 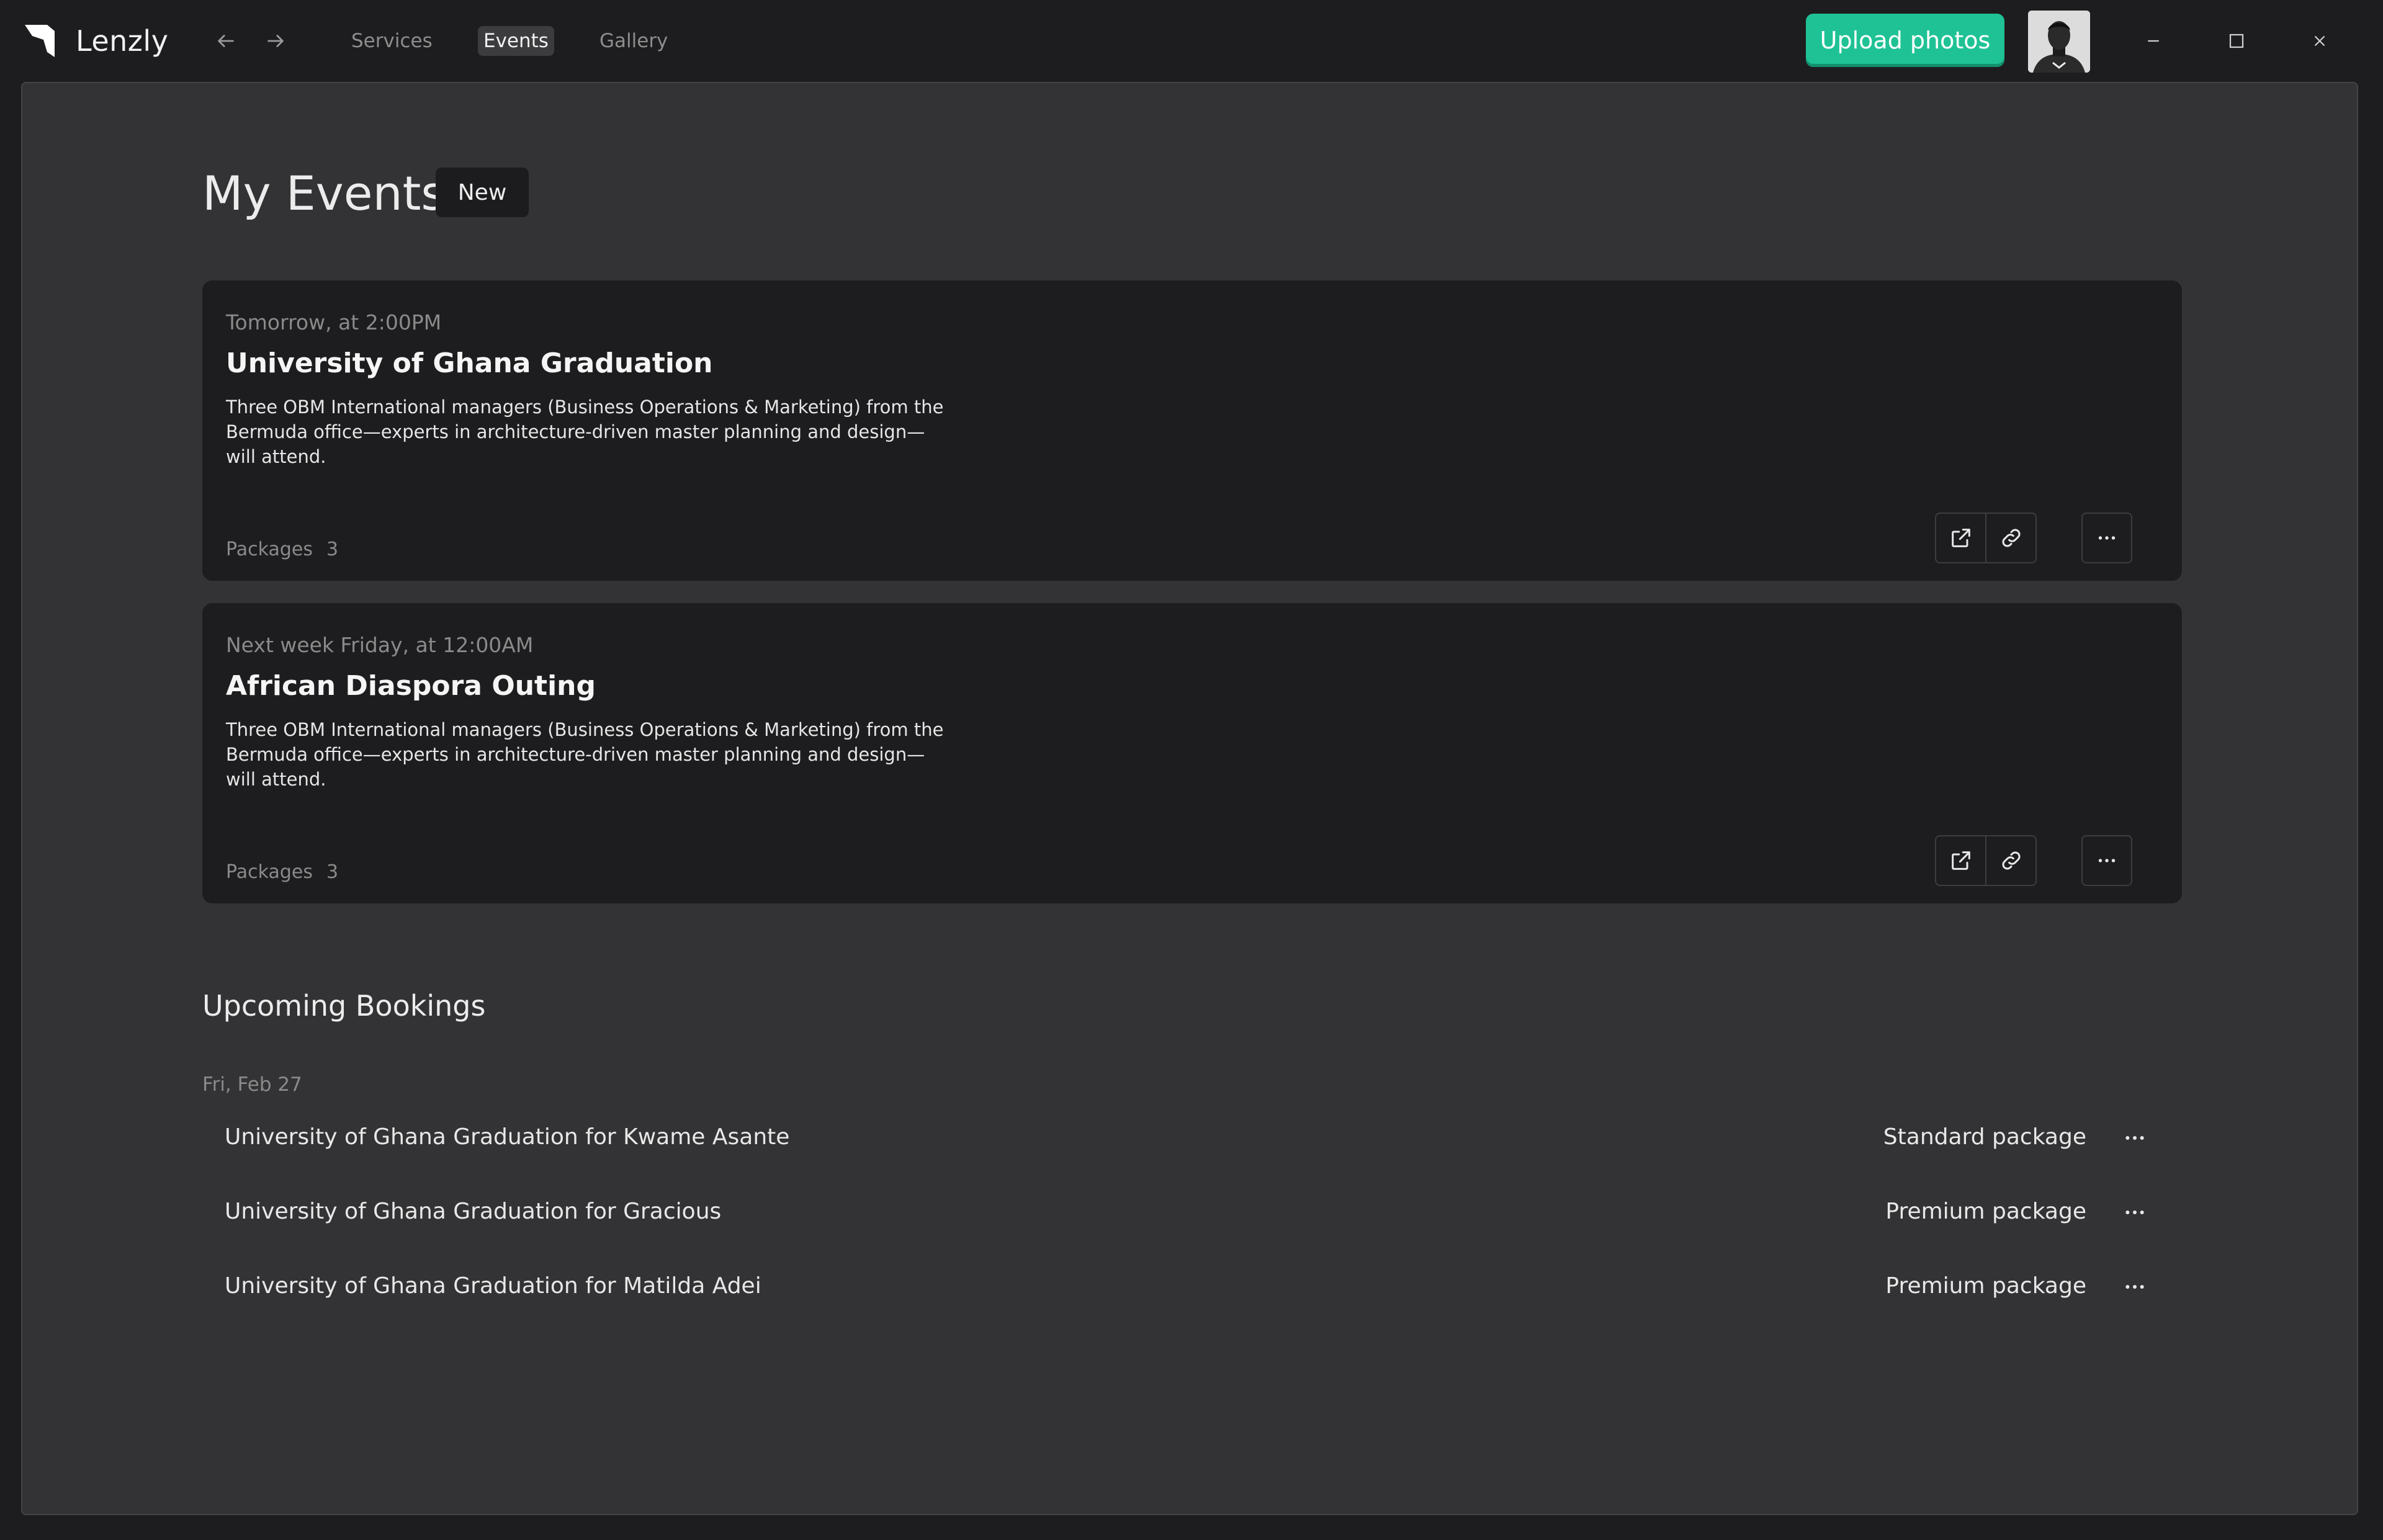 I want to click on upcoming-bookings-title: Upcoming Bookings, so click(x=344, y=1006).